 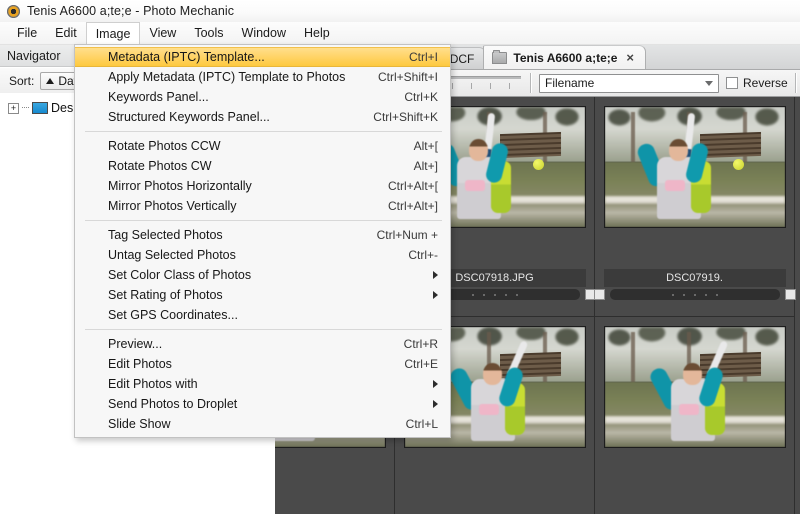 What do you see at coordinates (412, 206) in the screenshot?
I see `menu-option-shortcut: Ctrl+Alt+]` at bounding box center [412, 206].